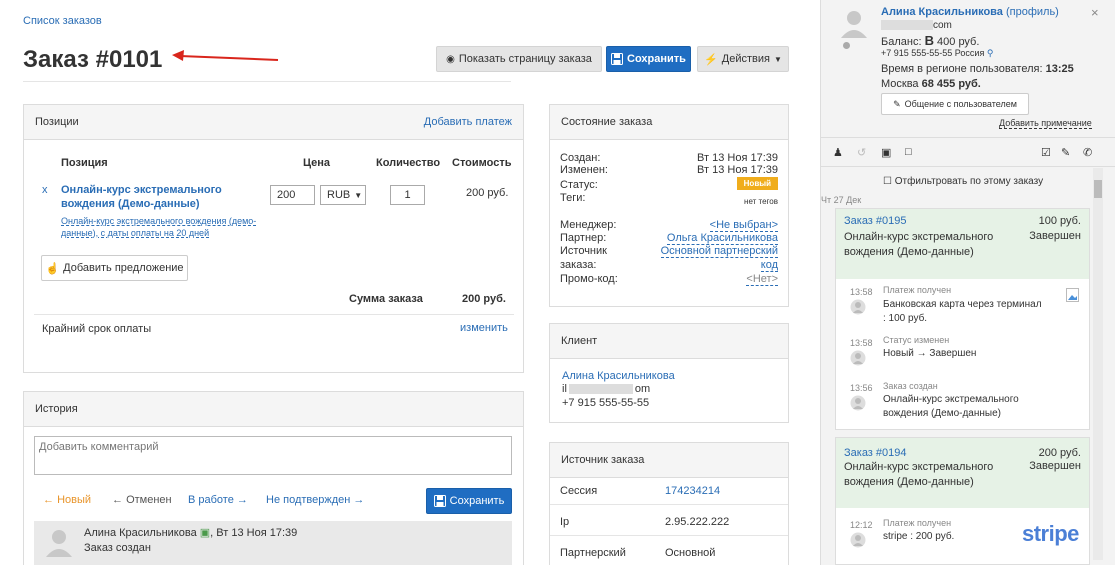 This screenshot has width=1115, height=565. Describe the element at coordinates (887, 181) in the screenshot. I see `checkbox-icon: ☐` at that location.